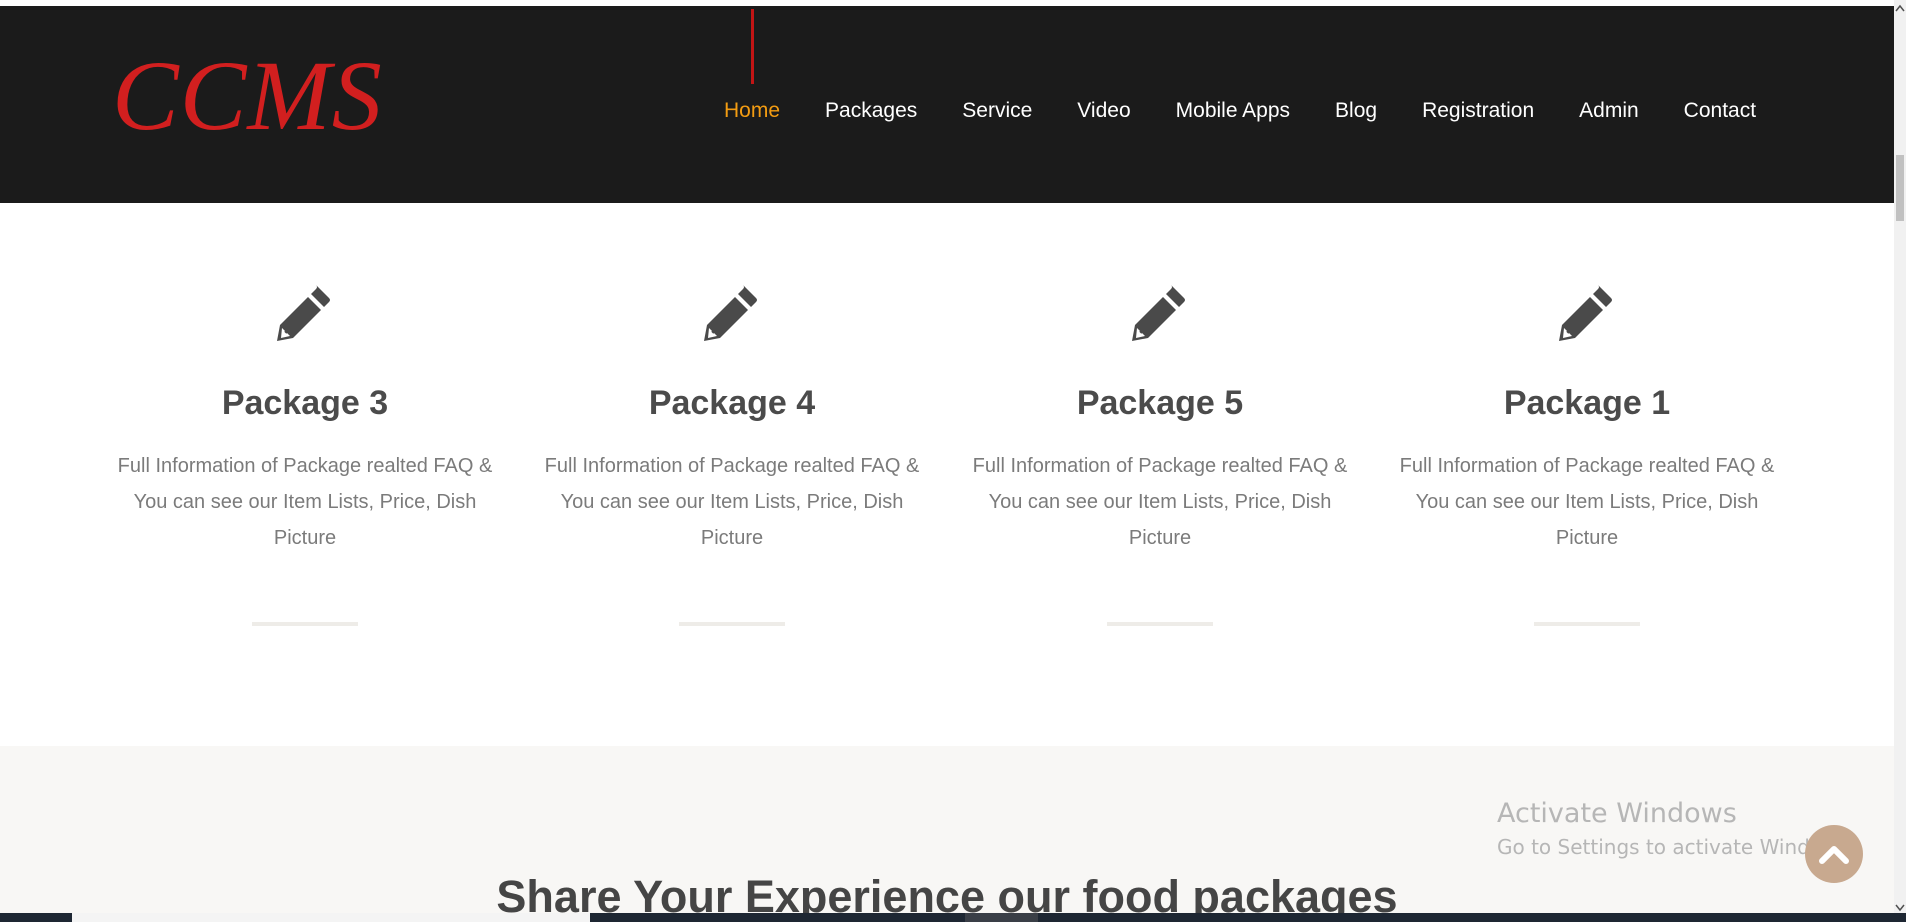 The image size is (1906, 922). Describe the element at coordinates (1587, 403) in the screenshot. I see `package-title: Package 1` at that location.